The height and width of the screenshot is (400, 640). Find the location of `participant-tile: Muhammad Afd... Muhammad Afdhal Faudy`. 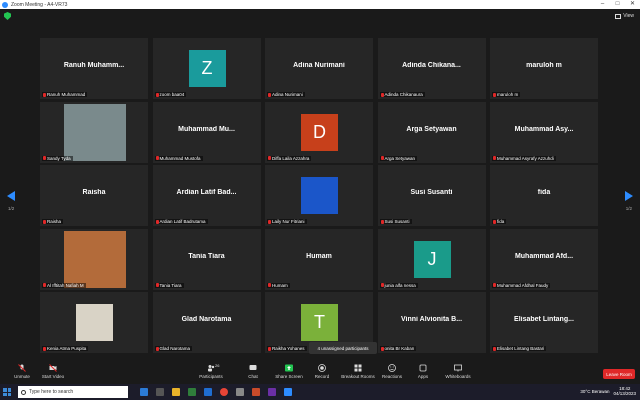

participant-tile: Muhammad Afd... Muhammad Afdhal Faudy is located at coordinates (544, 259).